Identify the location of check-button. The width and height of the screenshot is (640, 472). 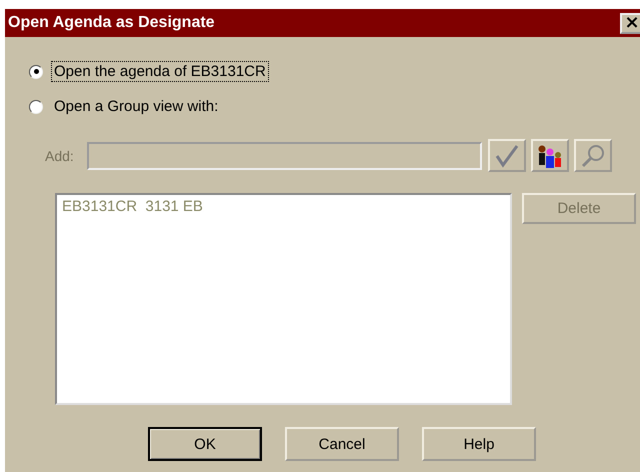
(507, 155).